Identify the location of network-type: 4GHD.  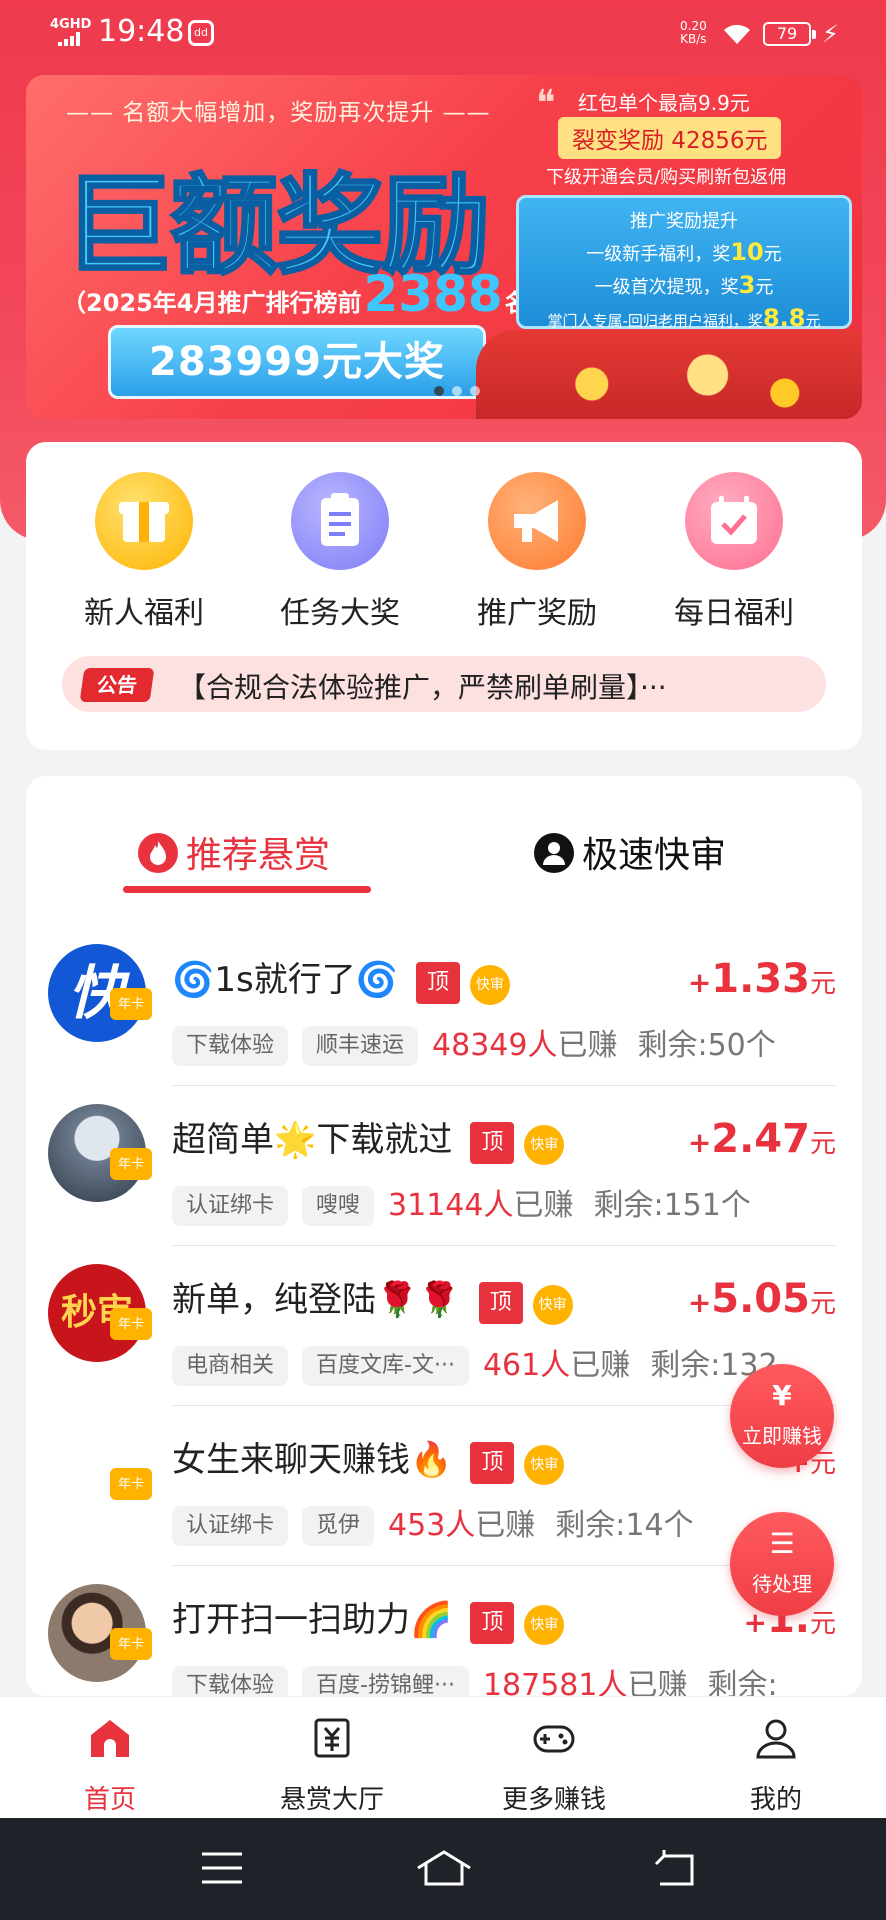
(71, 24).